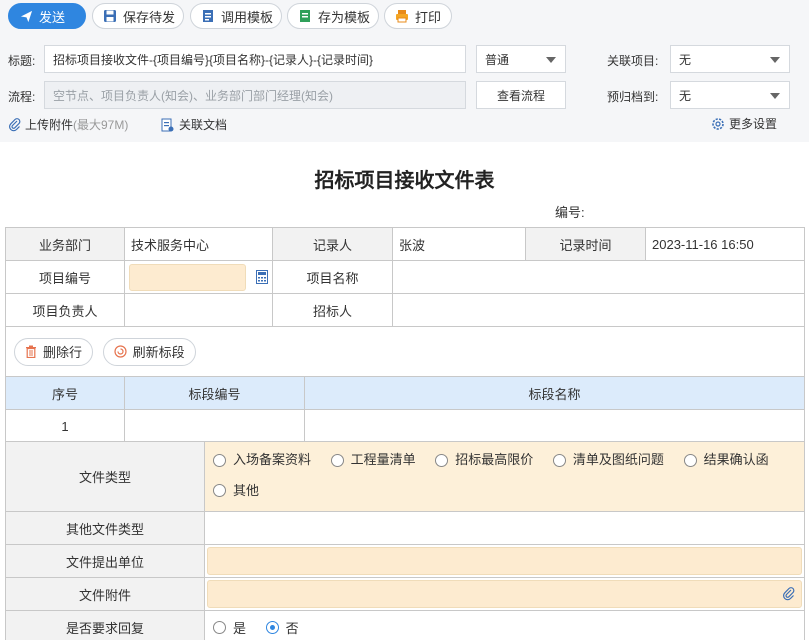  Describe the element at coordinates (22, 97) in the screenshot. I see `flow-label: 流程:` at that location.